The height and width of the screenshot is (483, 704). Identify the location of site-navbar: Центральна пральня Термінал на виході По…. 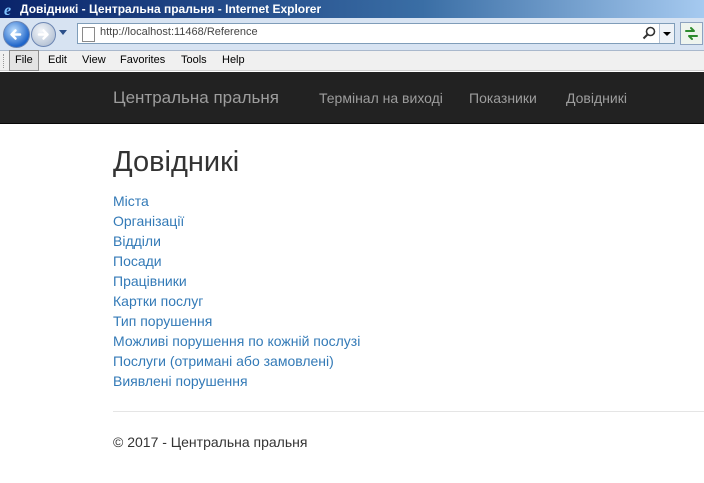
(352, 98).